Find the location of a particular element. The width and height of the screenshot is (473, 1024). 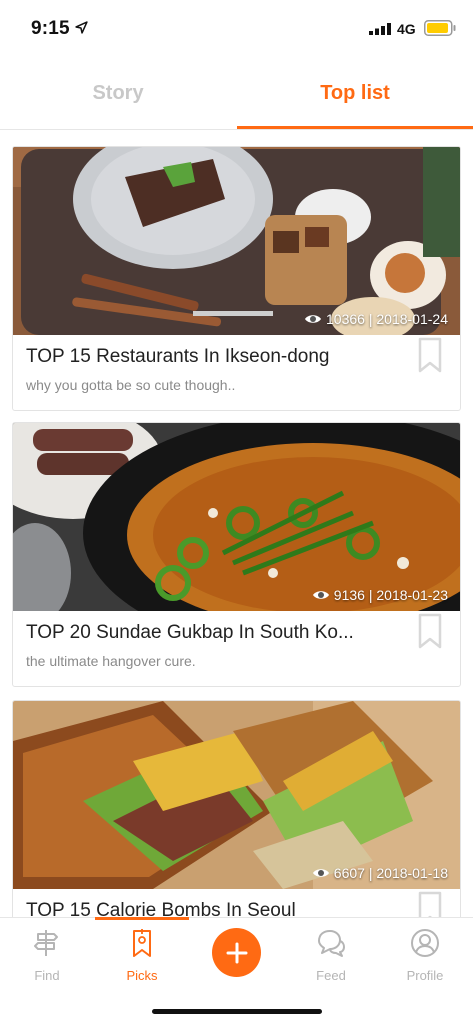

tab-top-list: Top list is located at coordinates (355, 93).